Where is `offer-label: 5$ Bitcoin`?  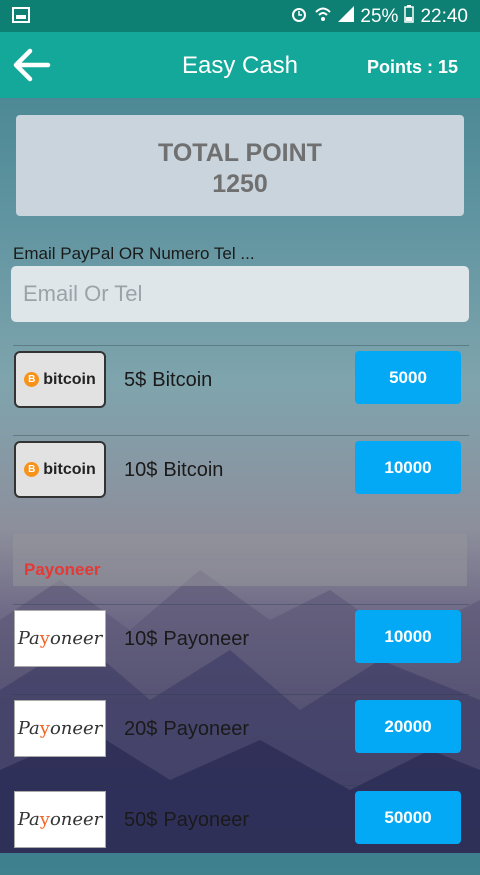 offer-label: 5$ Bitcoin is located at coordinates (168, 380).